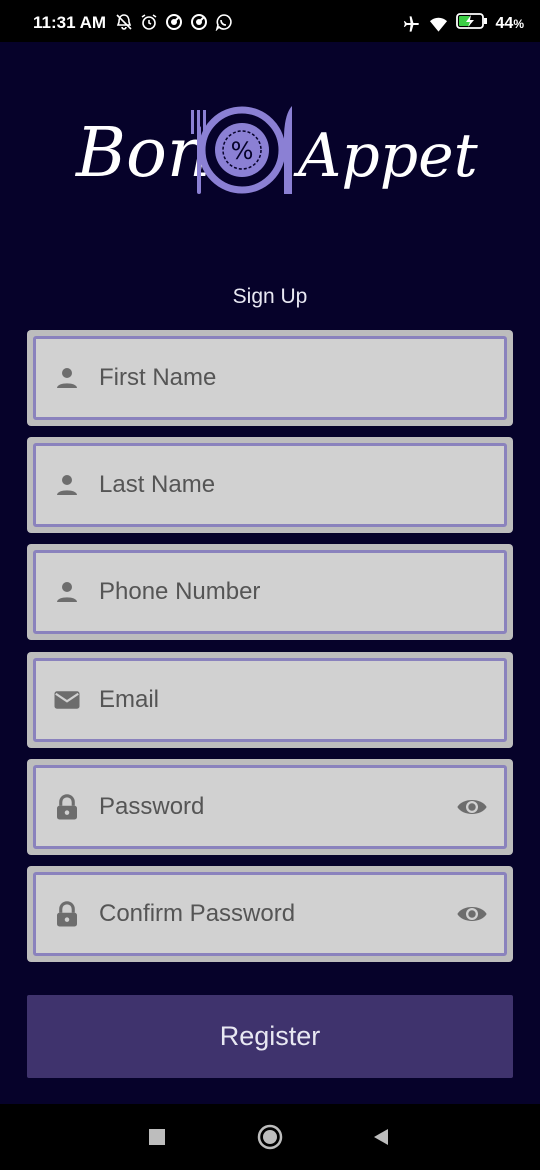 The width and height of the screenshot is (540, 1170). What do you see at coordinates (180, 591) in the screenshot?
I see `phone-number-placeholder: Phone Number` at bounding box center [180, 591].